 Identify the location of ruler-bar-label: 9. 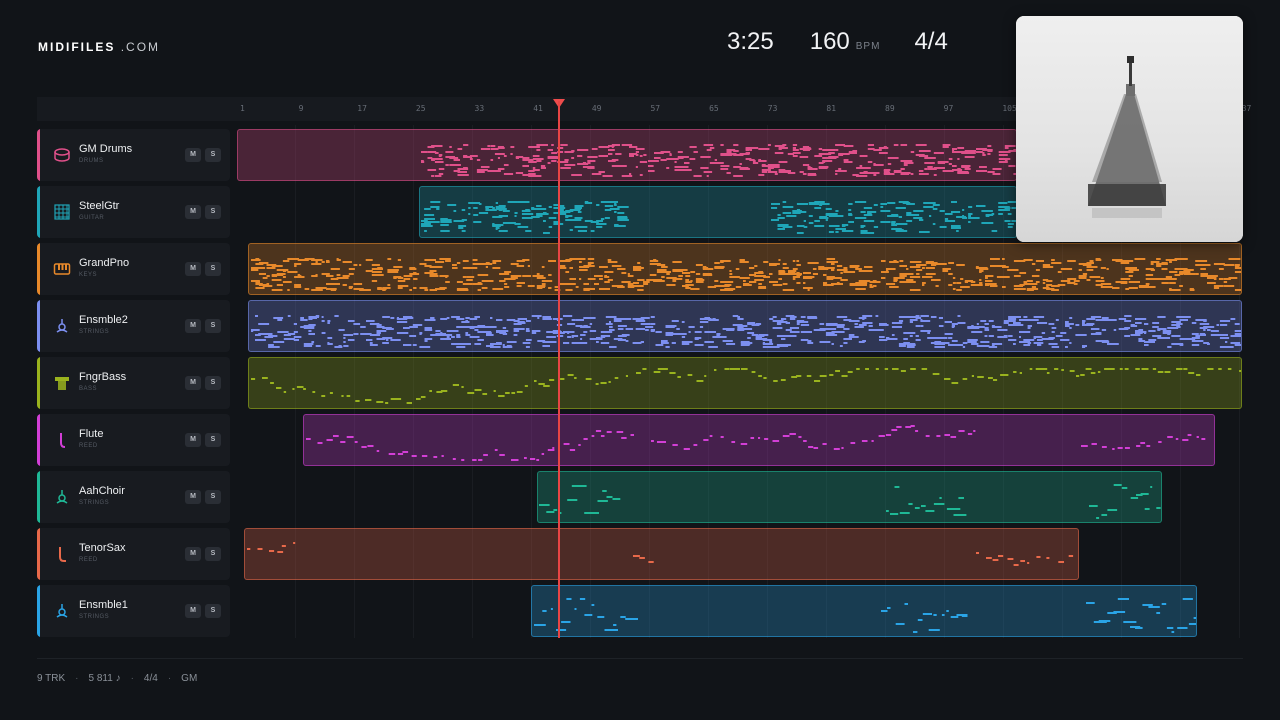
(301, 108).